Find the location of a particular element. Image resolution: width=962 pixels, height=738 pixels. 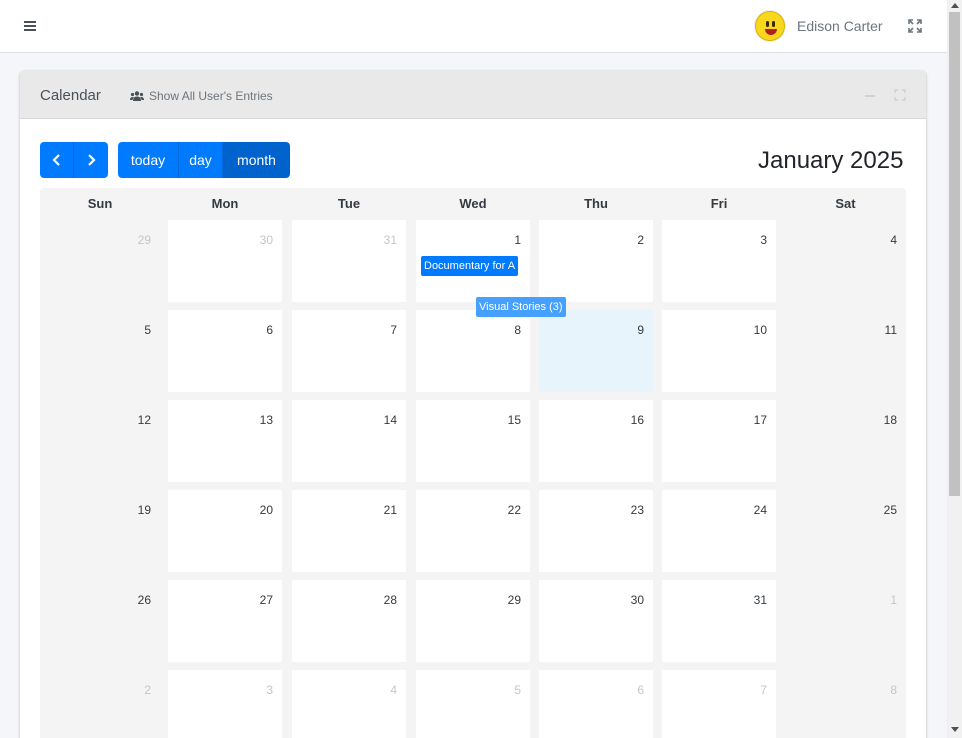

day-number: 14 is located at coordinates (390, 420).